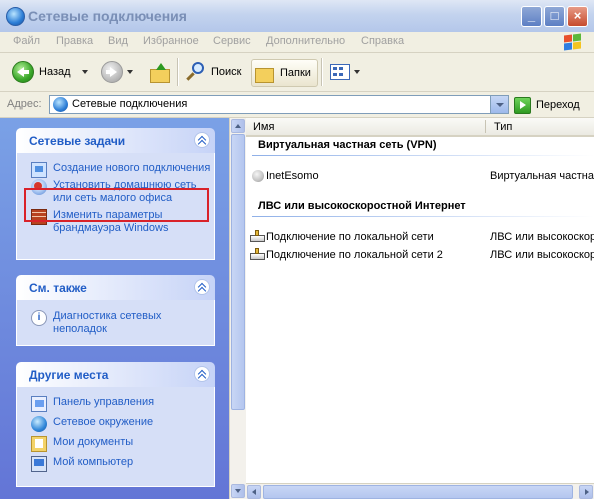  I want to click on menu-edit: Правка, so click(74, 41).